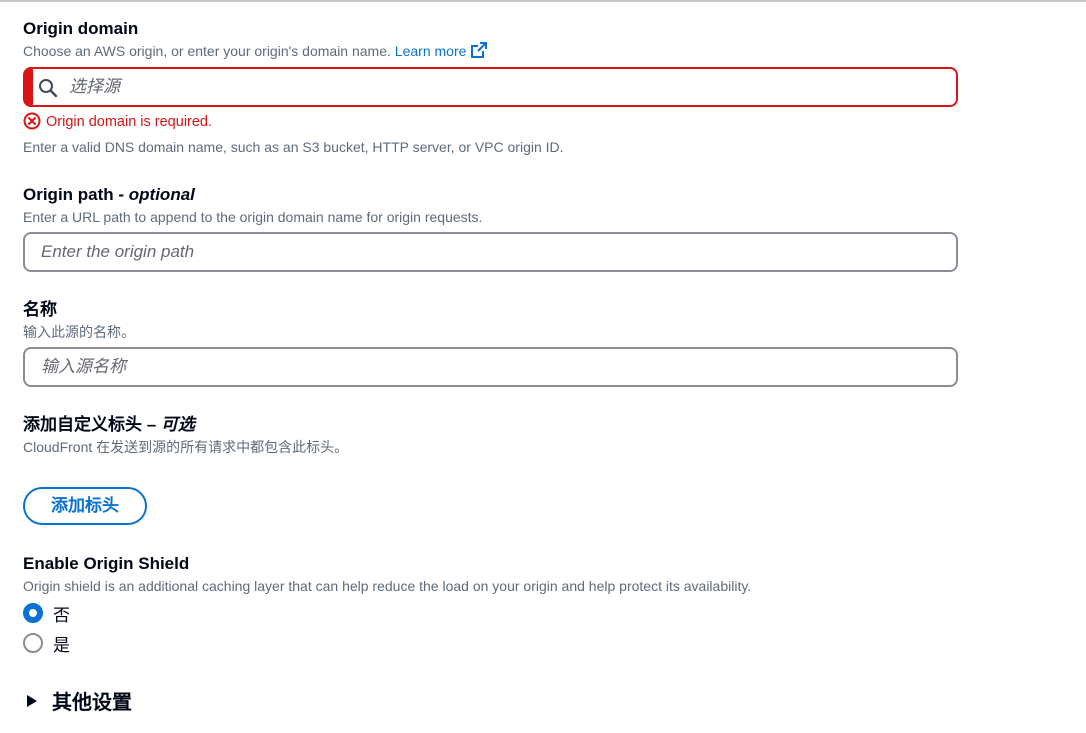 The image size is (1086, 733). What do you see at coordinates (106, 563) in the screenshot?
I see `origin-shield-label: Enable Origin Shield` at bounding box center [106, 563].